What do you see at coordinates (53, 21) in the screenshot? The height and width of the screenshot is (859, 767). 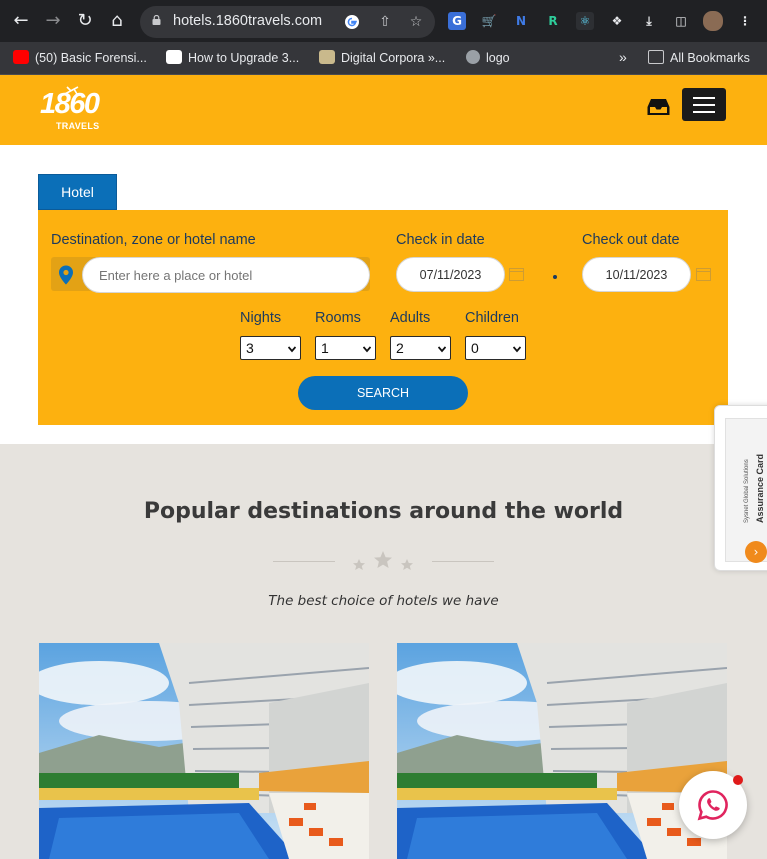 I see `forward-arrow-icon: →` at bounding box center [53, 21].